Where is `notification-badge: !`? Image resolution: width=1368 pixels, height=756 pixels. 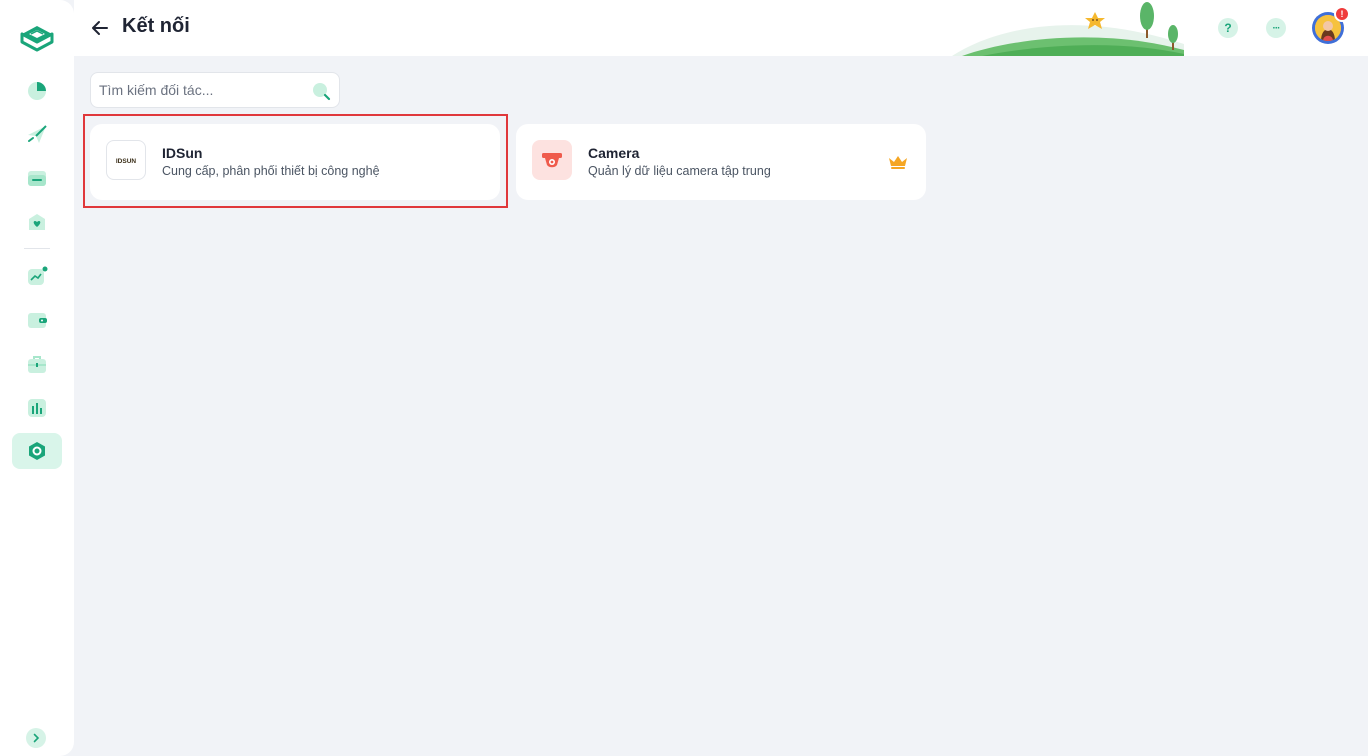 notification-badge: ! is located at coordinates (1342, 14).